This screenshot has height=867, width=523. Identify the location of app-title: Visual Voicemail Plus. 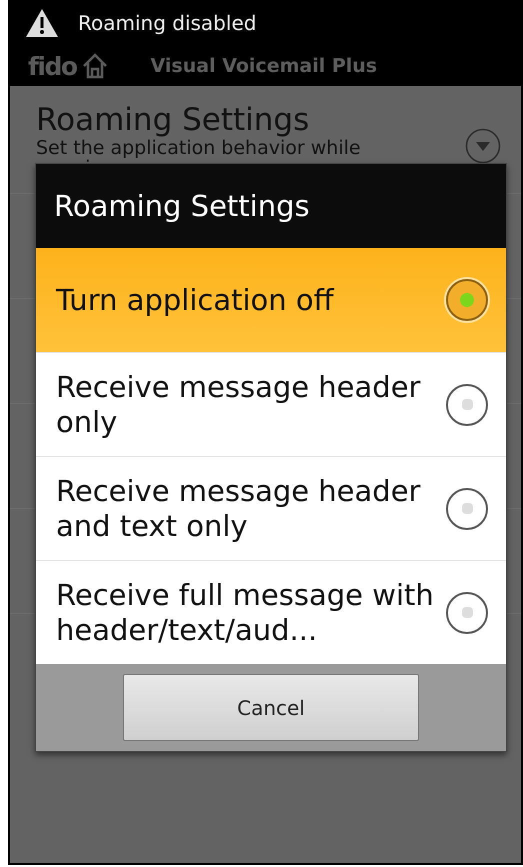
(264, 66).